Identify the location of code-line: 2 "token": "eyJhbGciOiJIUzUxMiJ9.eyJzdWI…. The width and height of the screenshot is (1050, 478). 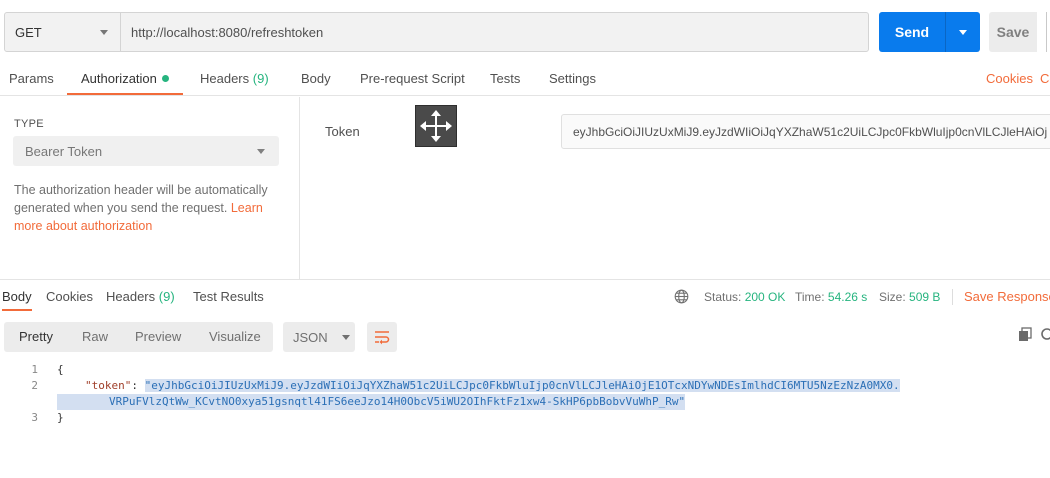
(525, 386).